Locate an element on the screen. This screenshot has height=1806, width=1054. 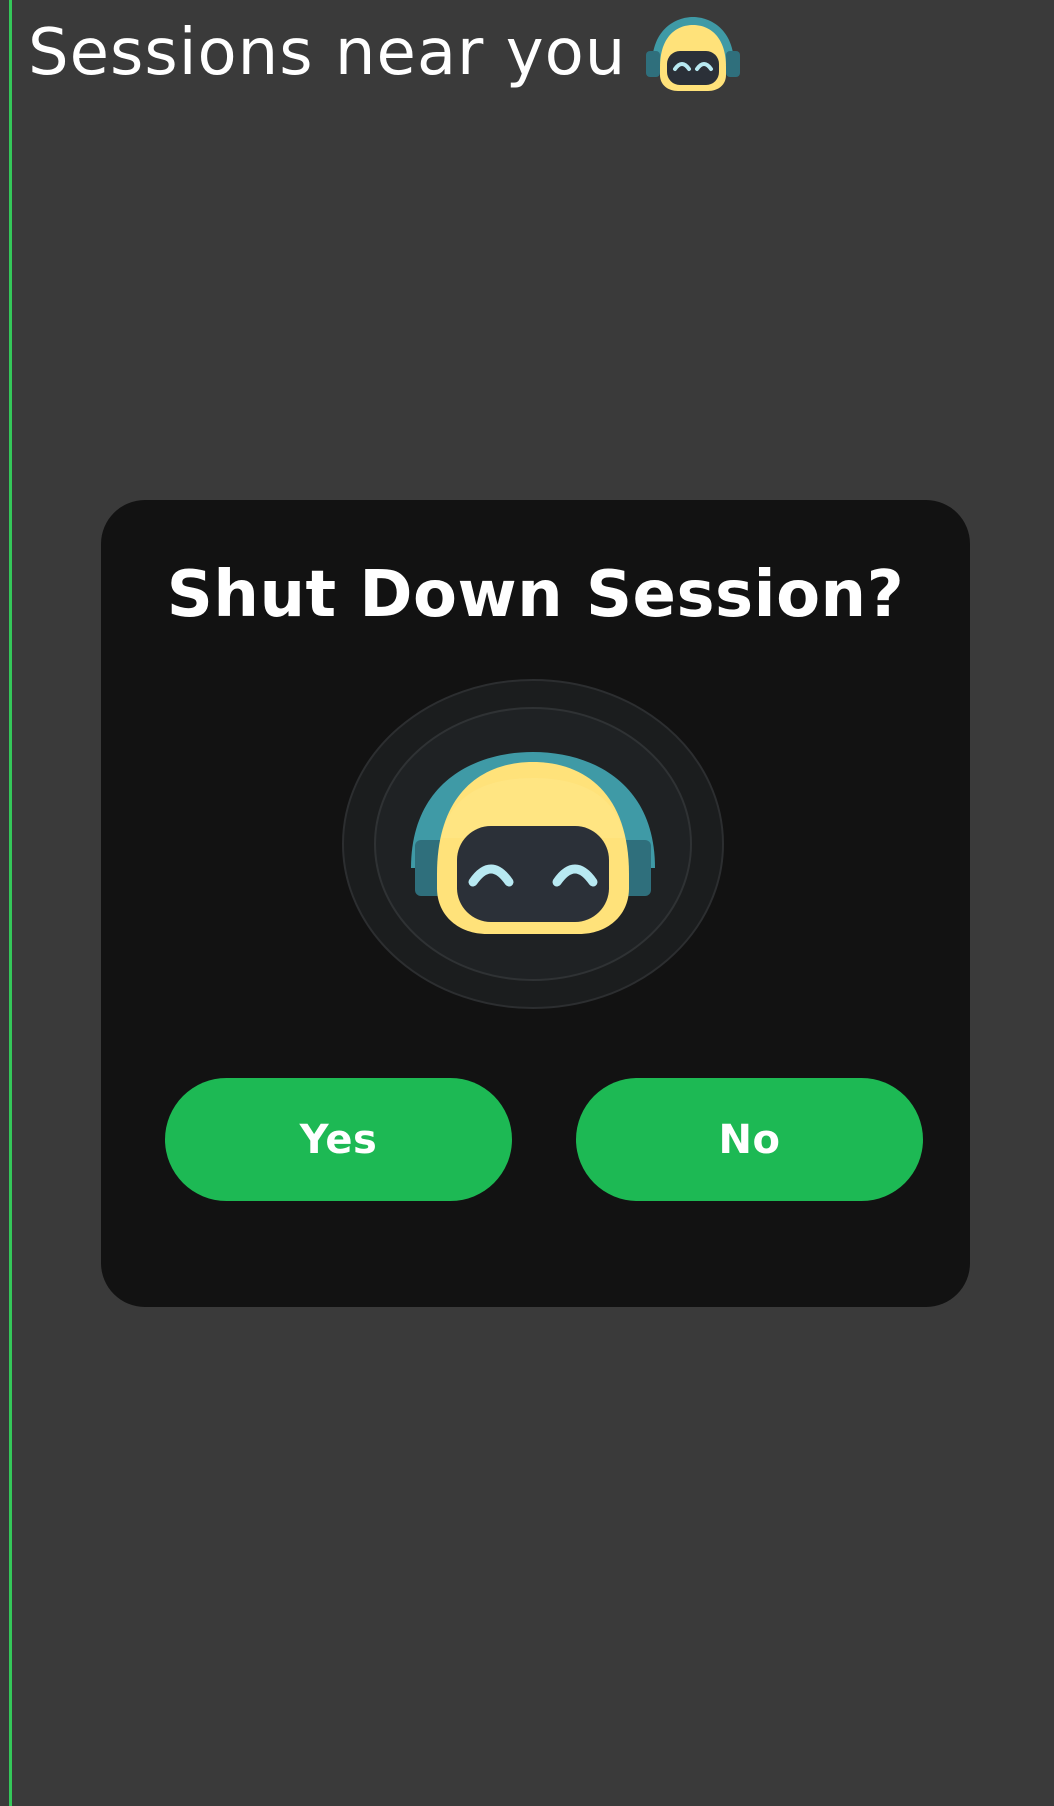
dialog-mascot is located at coordinates (533, 844).